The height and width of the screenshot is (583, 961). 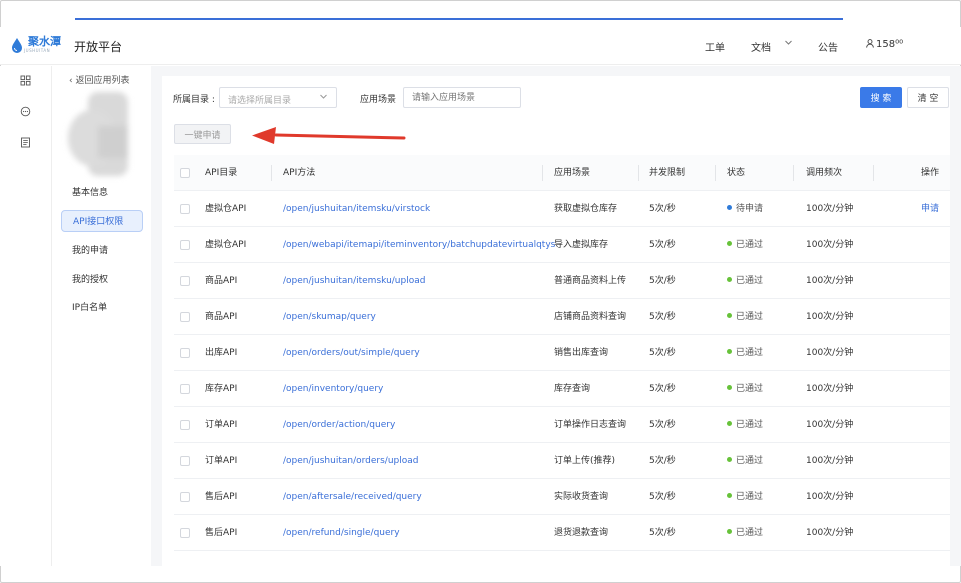 I want to click on table-header-row: API目录 API方法 应用场景 并发限制 状态 调用频次 操作, so click(x=562, y=173).